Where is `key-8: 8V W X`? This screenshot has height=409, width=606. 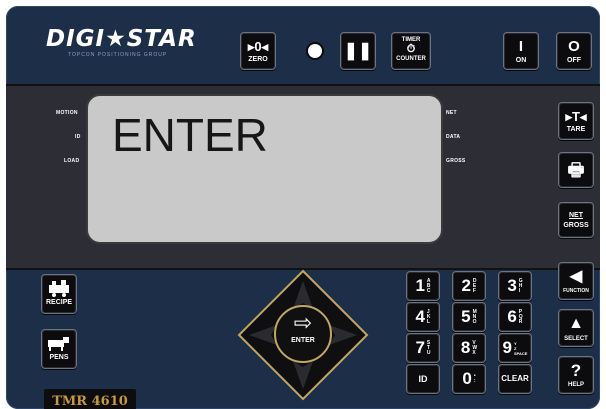 key-8: 8V W X is located at coordinates (469, 348).